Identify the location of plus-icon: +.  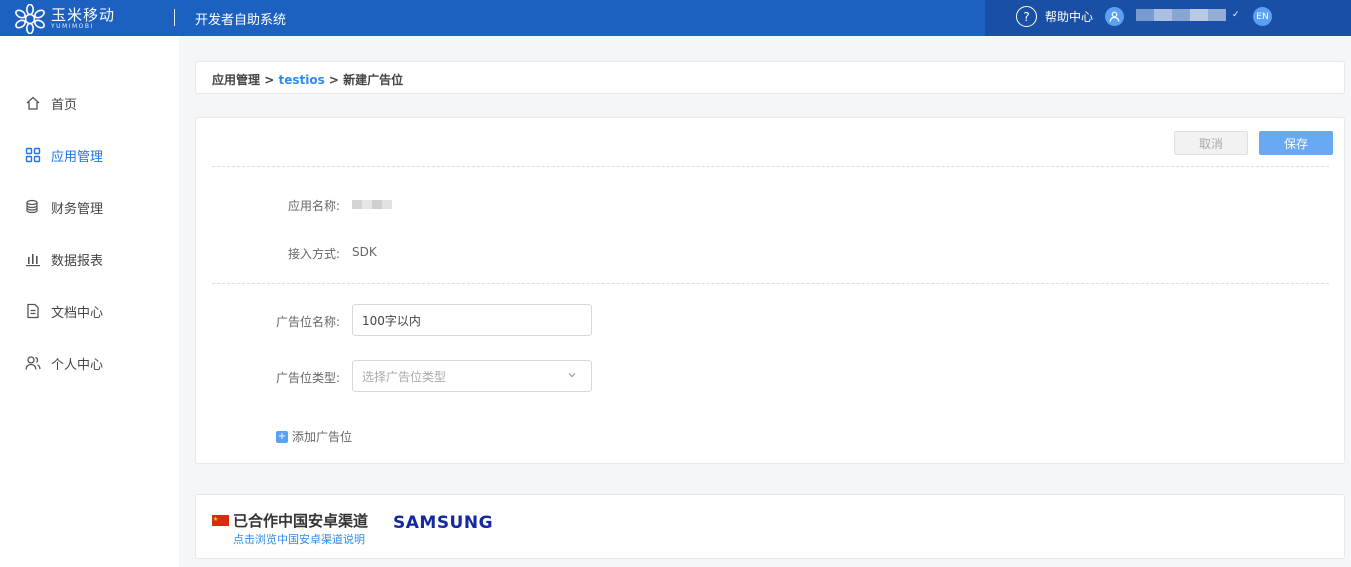
(282, 436).